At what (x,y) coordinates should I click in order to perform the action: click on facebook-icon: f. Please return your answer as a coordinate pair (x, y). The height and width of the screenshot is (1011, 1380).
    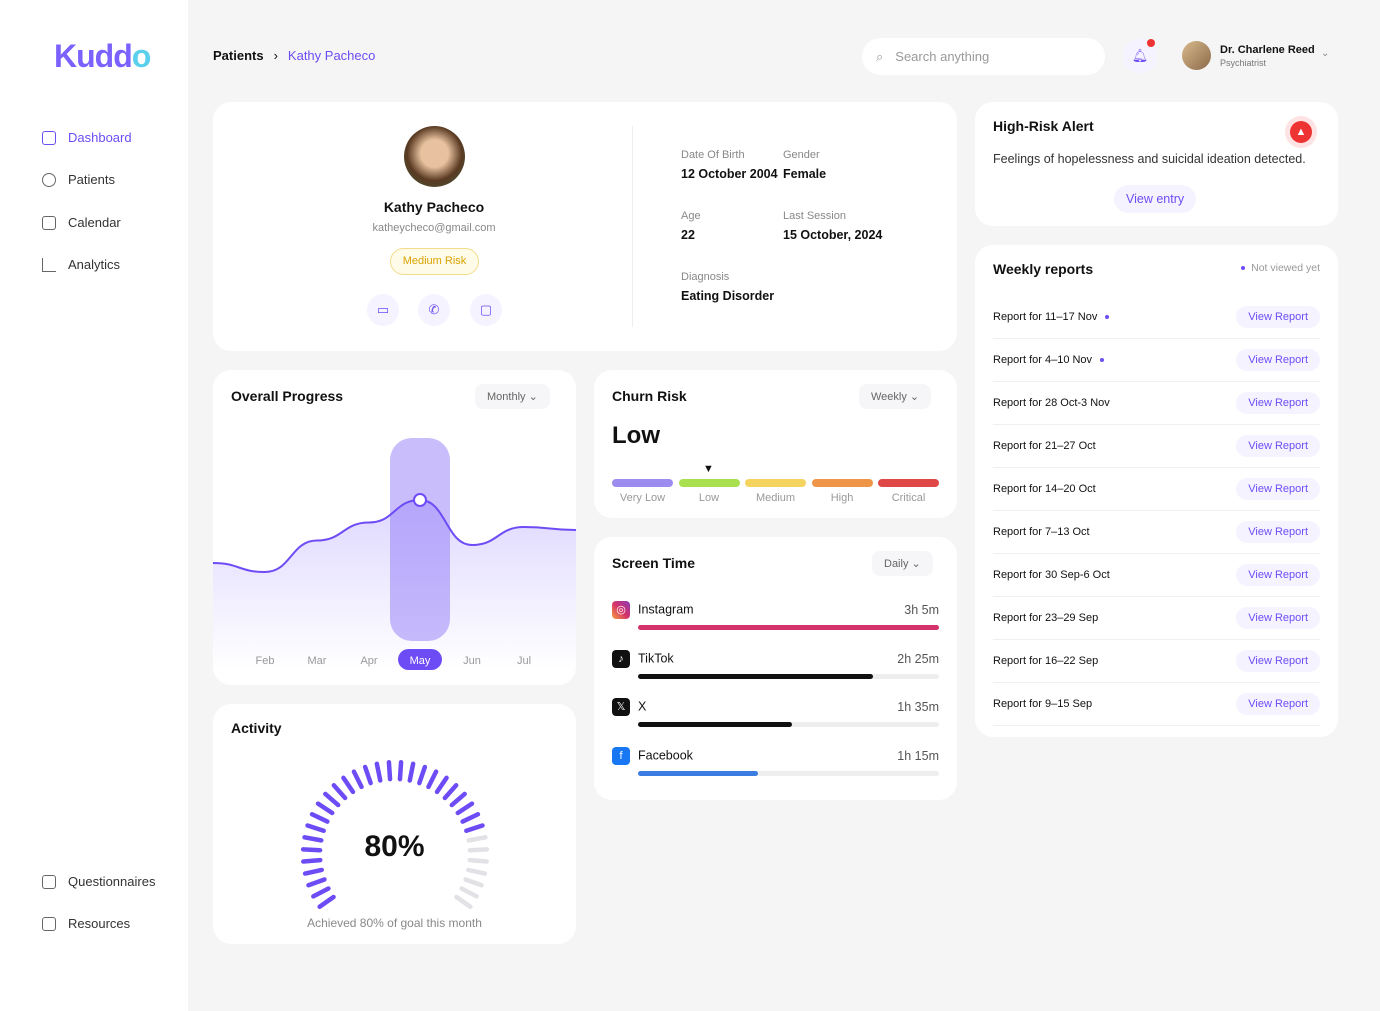
    Looking at the image, I should click on (621, 755).